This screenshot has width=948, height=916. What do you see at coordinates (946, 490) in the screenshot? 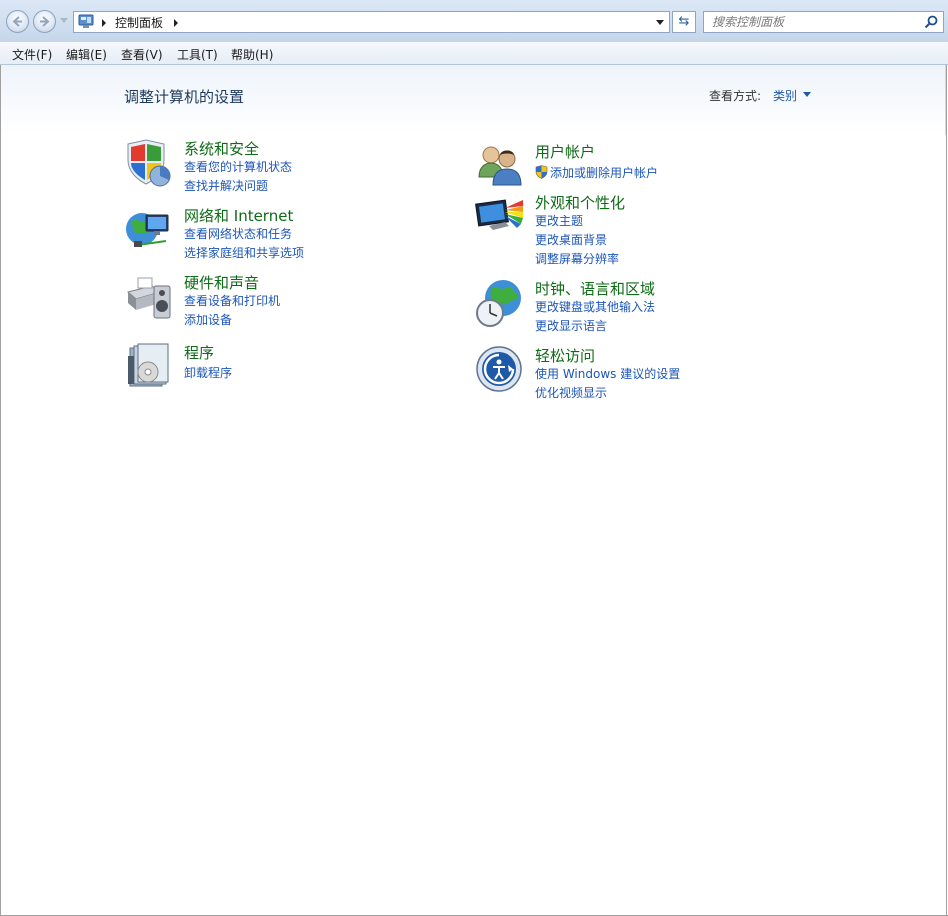
I see `window-border-right` at bounding box center [946, 490].